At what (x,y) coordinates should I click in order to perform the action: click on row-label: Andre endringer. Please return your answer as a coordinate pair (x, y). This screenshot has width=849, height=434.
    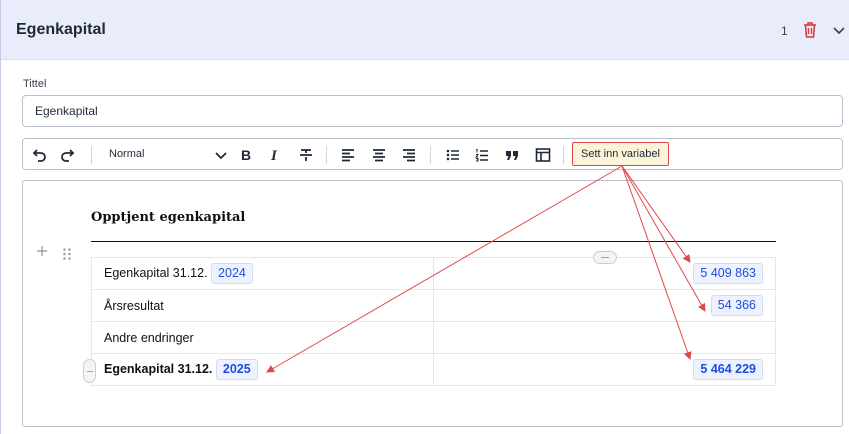
    Looking at the image, I should click on (149, 337).